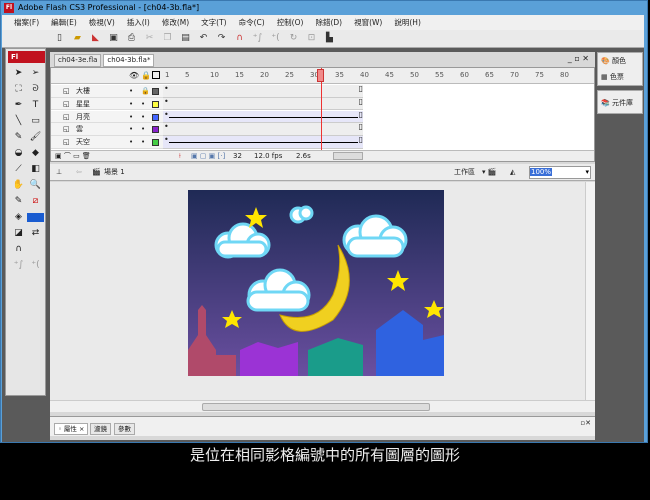 Image resolution: width=650 pixels, height=500 pixels. I want to click on menu-window: 視窗(W), so click(368, 22).